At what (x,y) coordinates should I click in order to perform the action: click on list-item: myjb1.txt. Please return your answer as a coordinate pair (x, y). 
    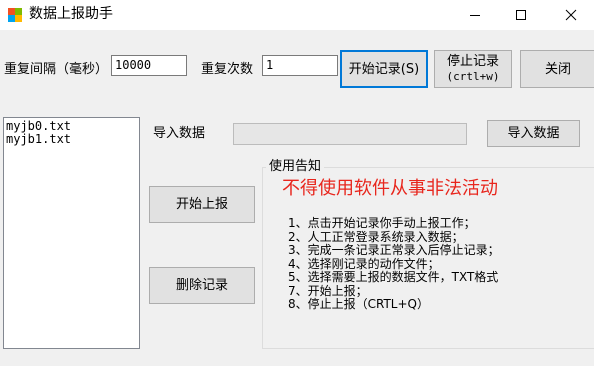
    Looking at the image, I should click on (71, 139).